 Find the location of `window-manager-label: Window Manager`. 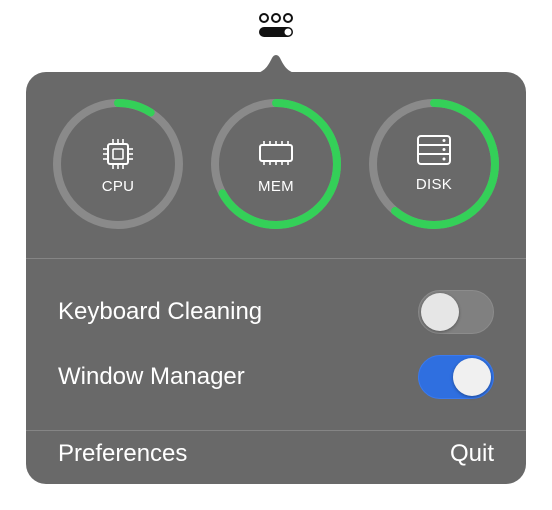

window-manager-label: Window Manager is located at coordinates (151, 376).